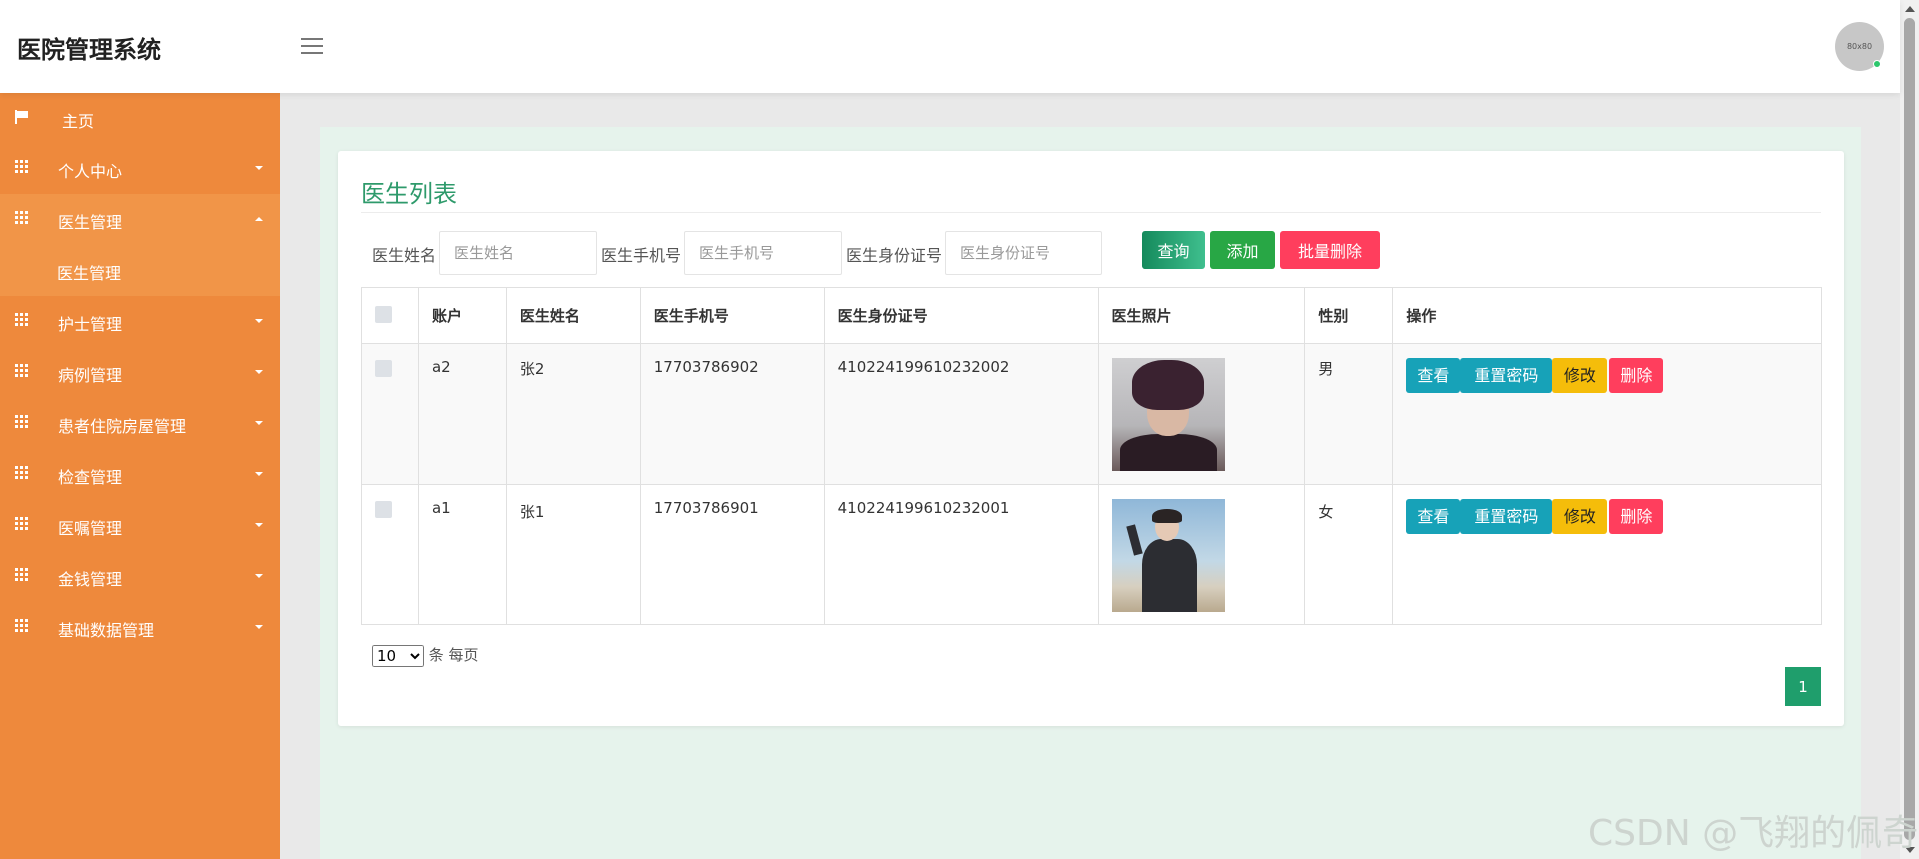 The image size is (1919, 859). Describe the element at coordinates (140, 118) in the screenshot. I see `sidebar-item-home: 主页` at that location.